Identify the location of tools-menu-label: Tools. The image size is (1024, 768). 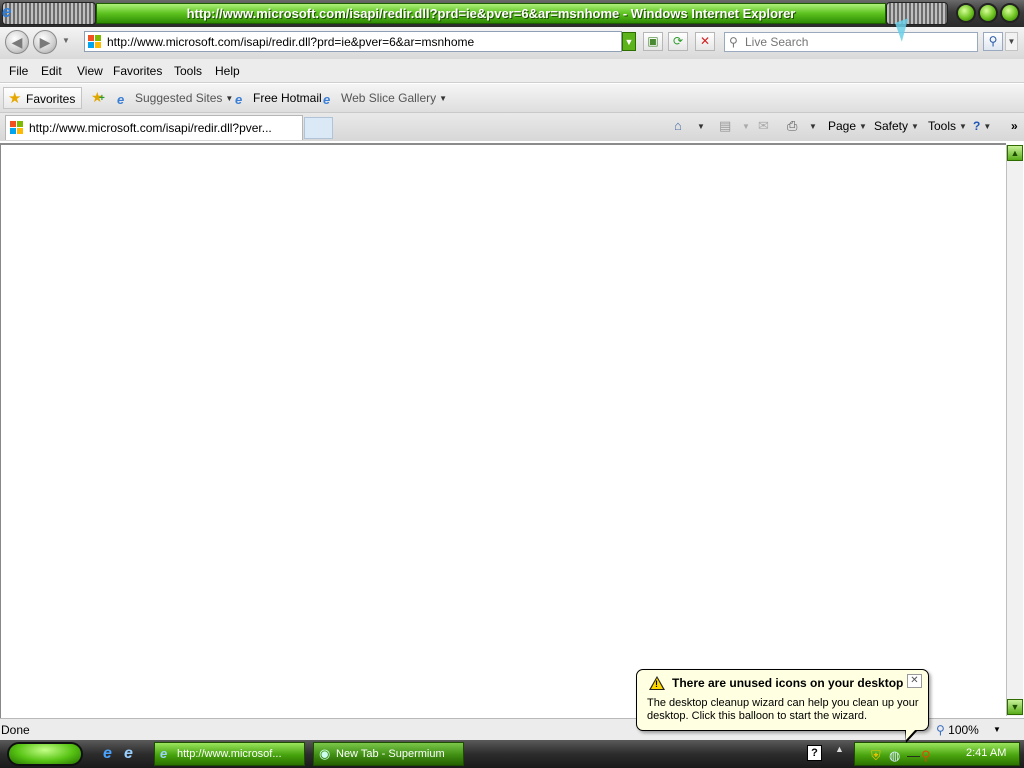
(942, 126).